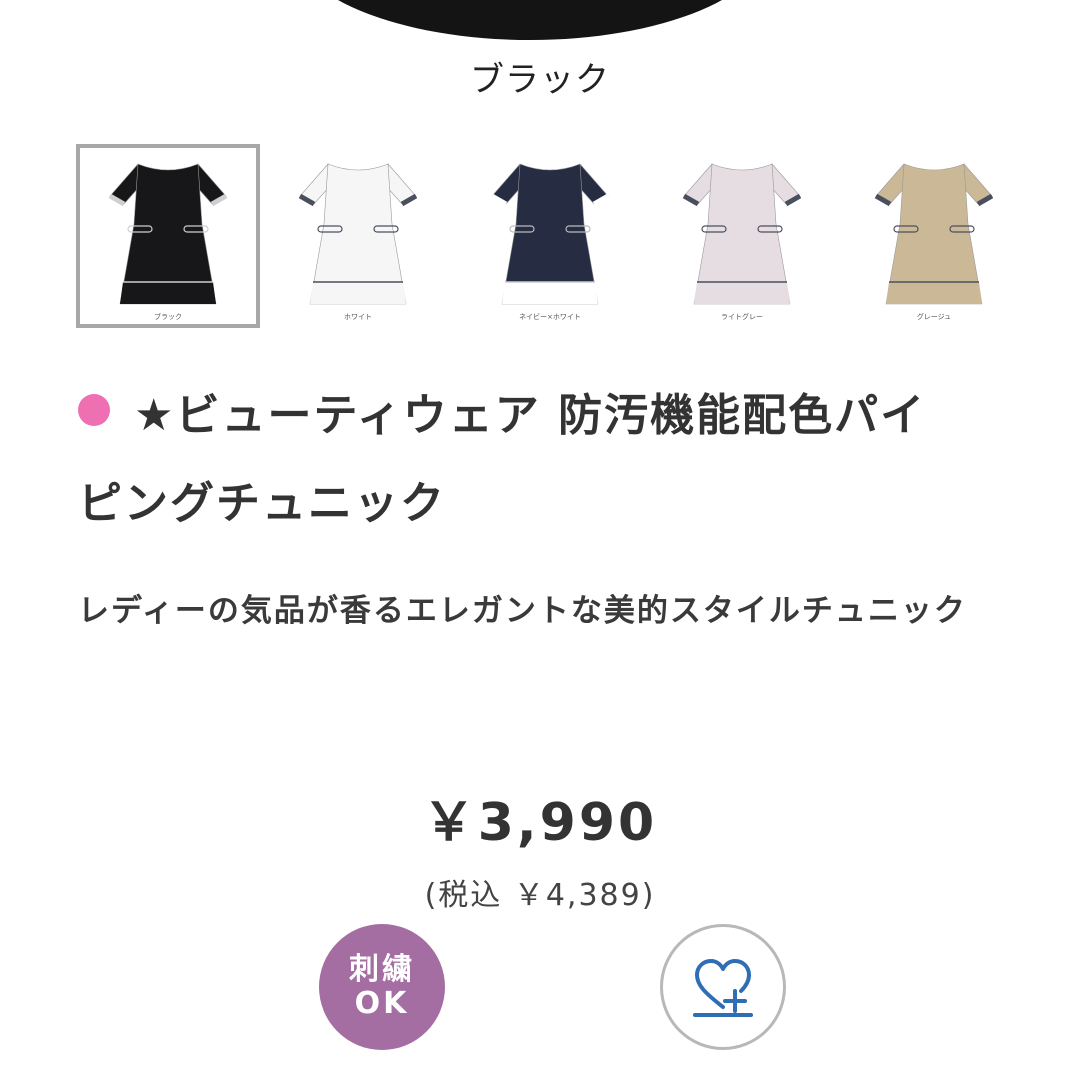  What do you see at coordinates (262, 503) in the screenshot?
I see `product-title-line2: ピングチュニック` at bounding box center [262, 503].